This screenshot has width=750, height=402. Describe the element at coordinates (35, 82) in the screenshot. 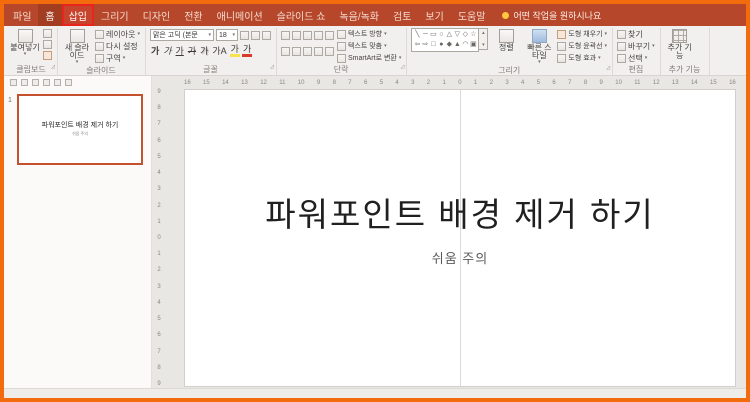

I see `redo-button` at that location.